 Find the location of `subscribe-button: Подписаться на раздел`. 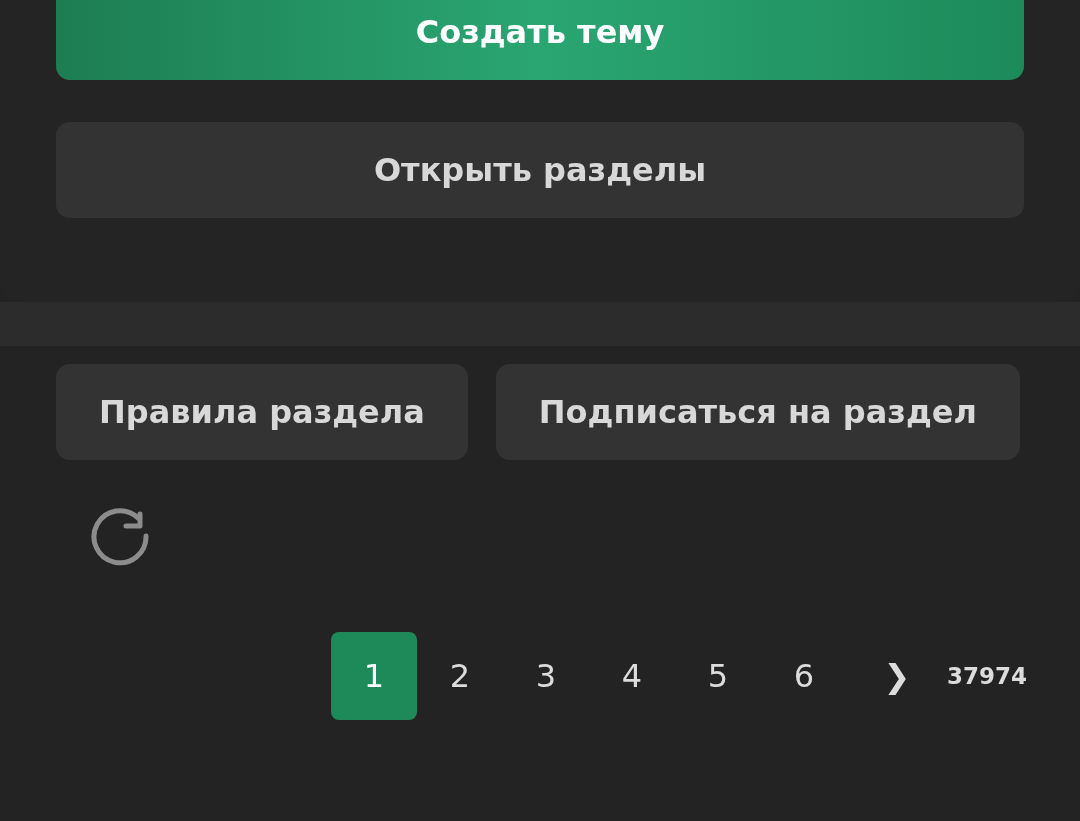

subscribe-button: Подписаться на раздел is located at coordinates (757, 412).